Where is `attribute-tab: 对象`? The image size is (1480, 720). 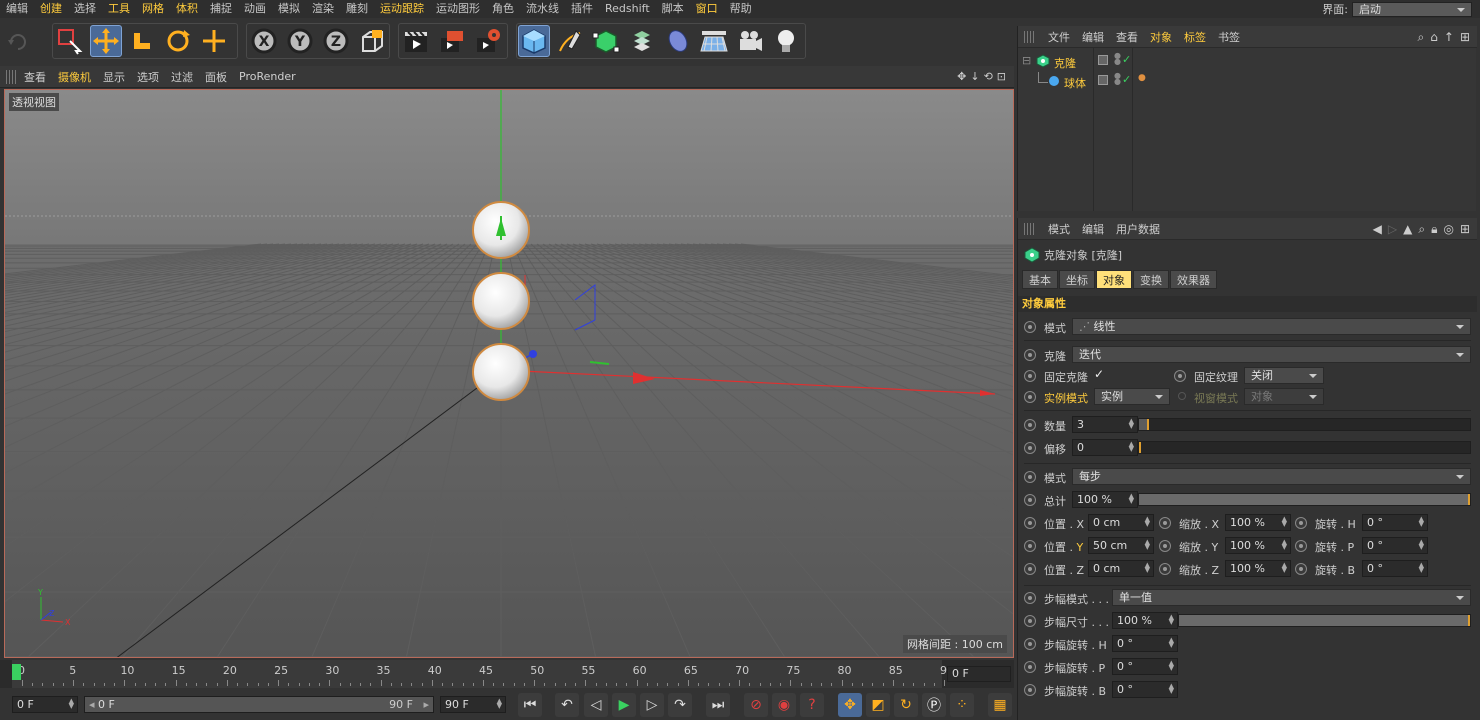
attribute-tab: 对象 is located at coordinates (1114, 279).